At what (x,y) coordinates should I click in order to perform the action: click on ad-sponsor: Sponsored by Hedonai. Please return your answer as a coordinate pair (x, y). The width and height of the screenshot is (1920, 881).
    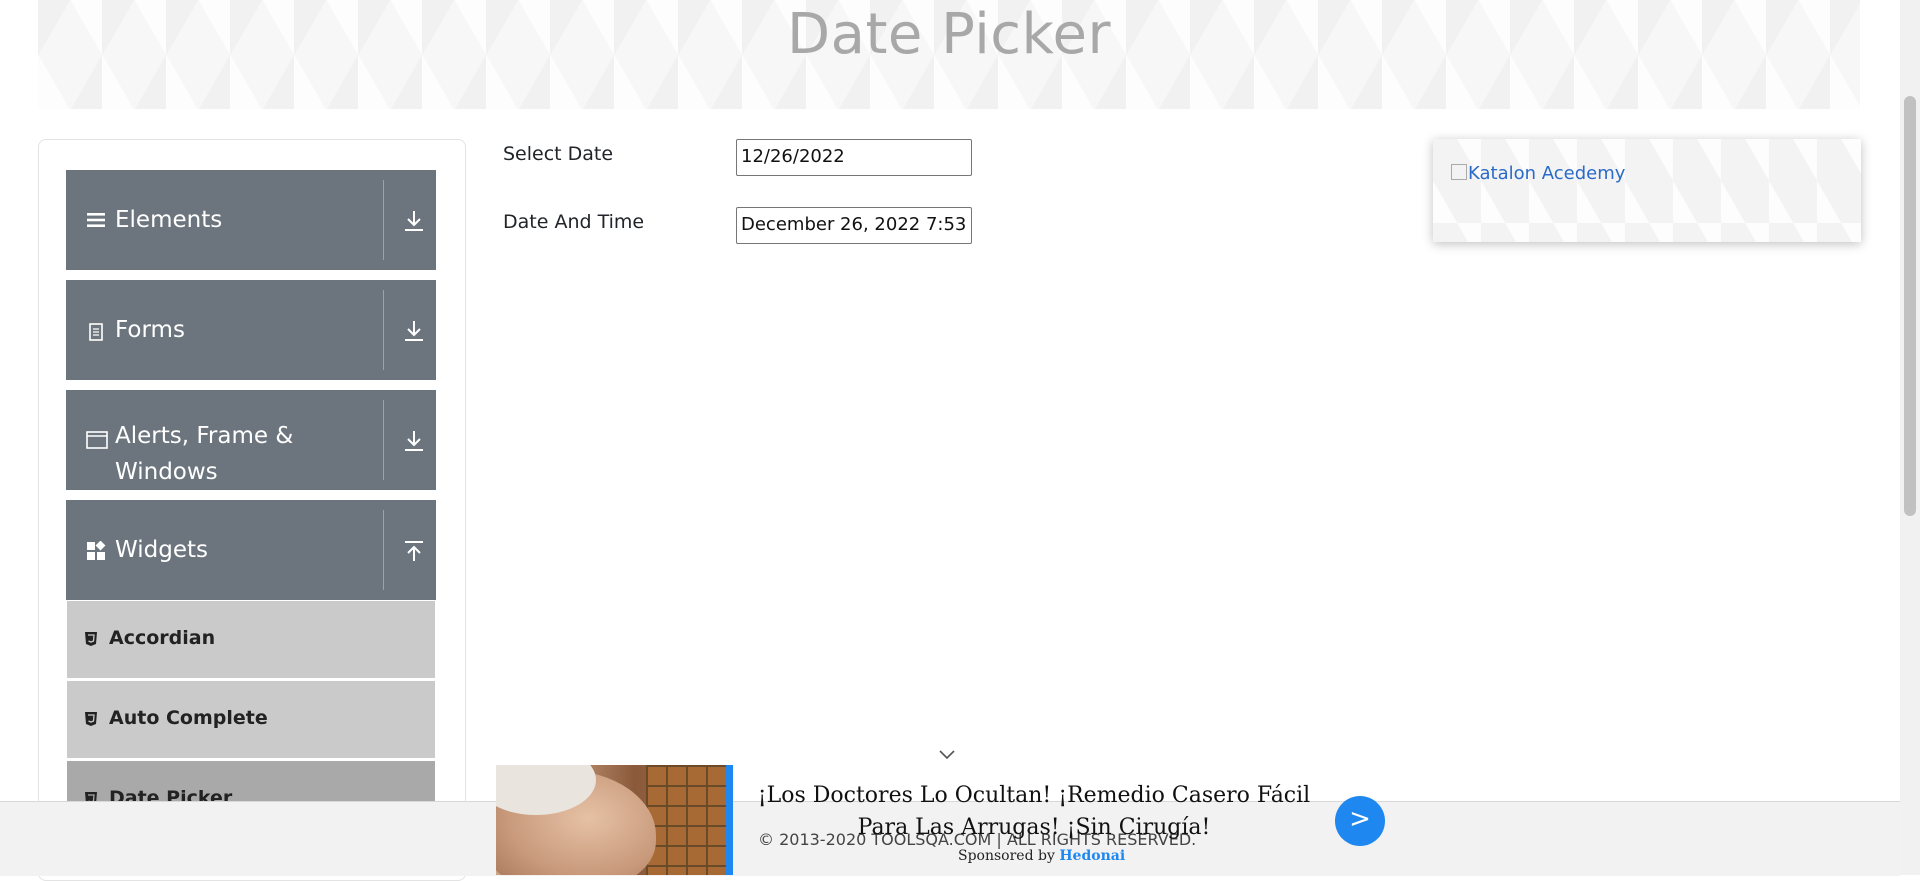
    Looking at the image, I should click on (1041, 856).